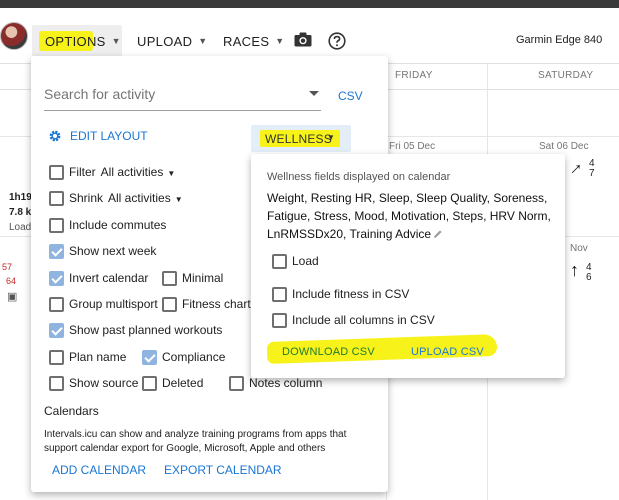  What do you see at coordinates (592, 168) in the screenshot?
I see `fraction-top: 47` at bounding box center [592, 168].